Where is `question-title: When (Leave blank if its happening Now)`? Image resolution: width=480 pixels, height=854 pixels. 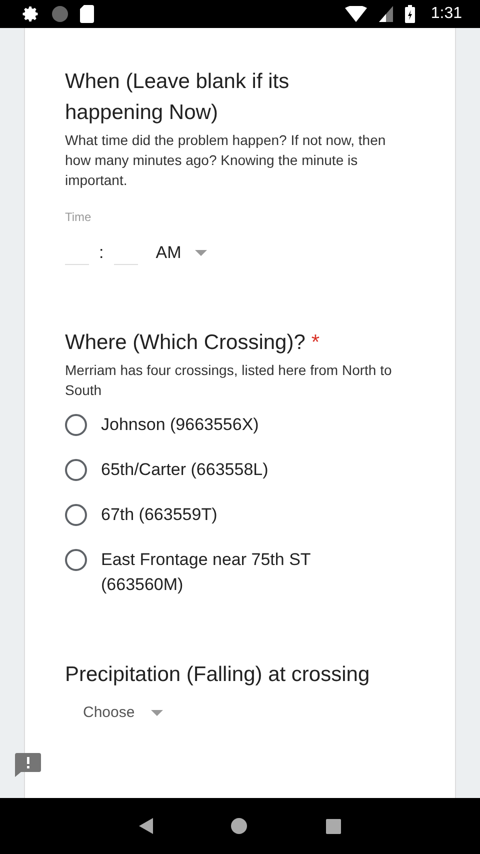
question-title: When (Leave blank if its happening Now) is located at coordinates (177, 97).